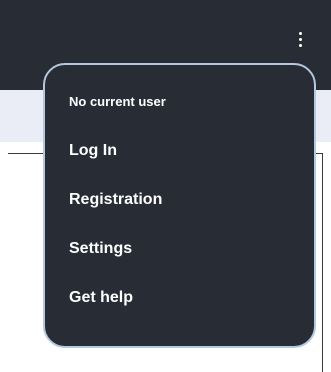  Describe the element at coordinates (179, 159) in the screenshot. I see `menu-item-log-in: Log In` at that location.